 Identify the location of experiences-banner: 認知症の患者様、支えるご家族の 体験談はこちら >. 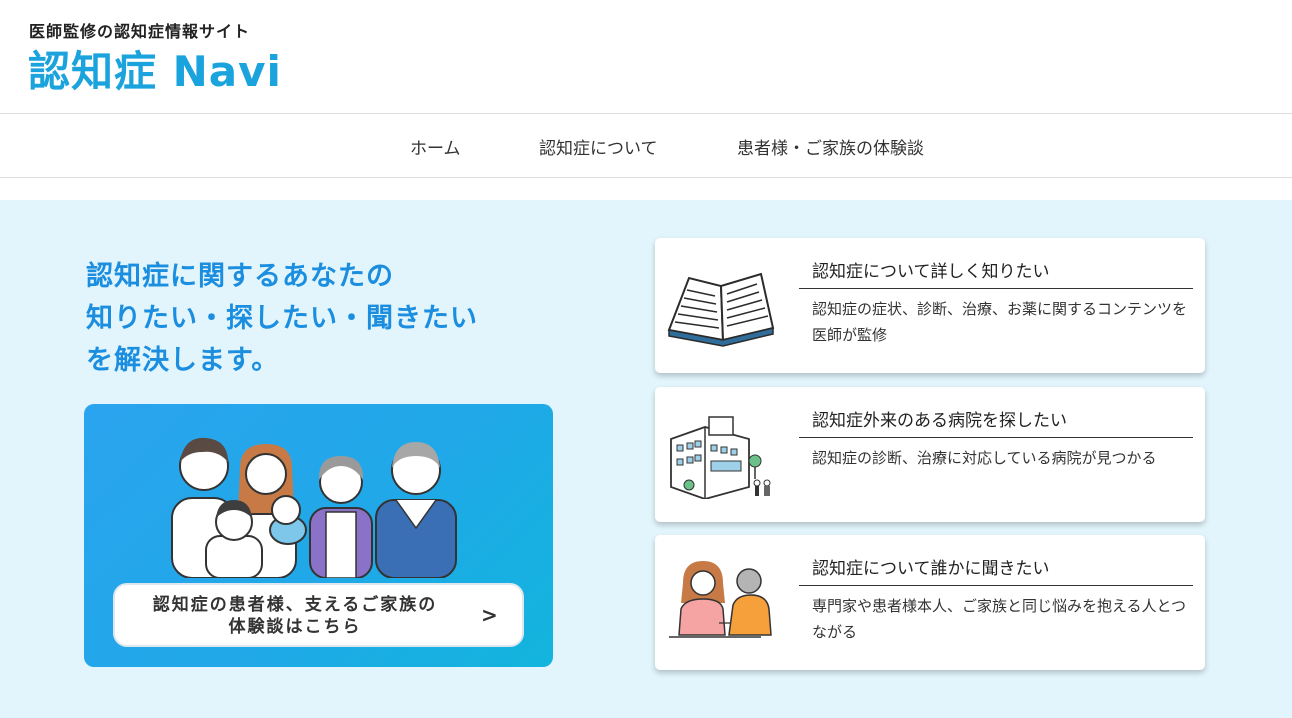
(318, 535).